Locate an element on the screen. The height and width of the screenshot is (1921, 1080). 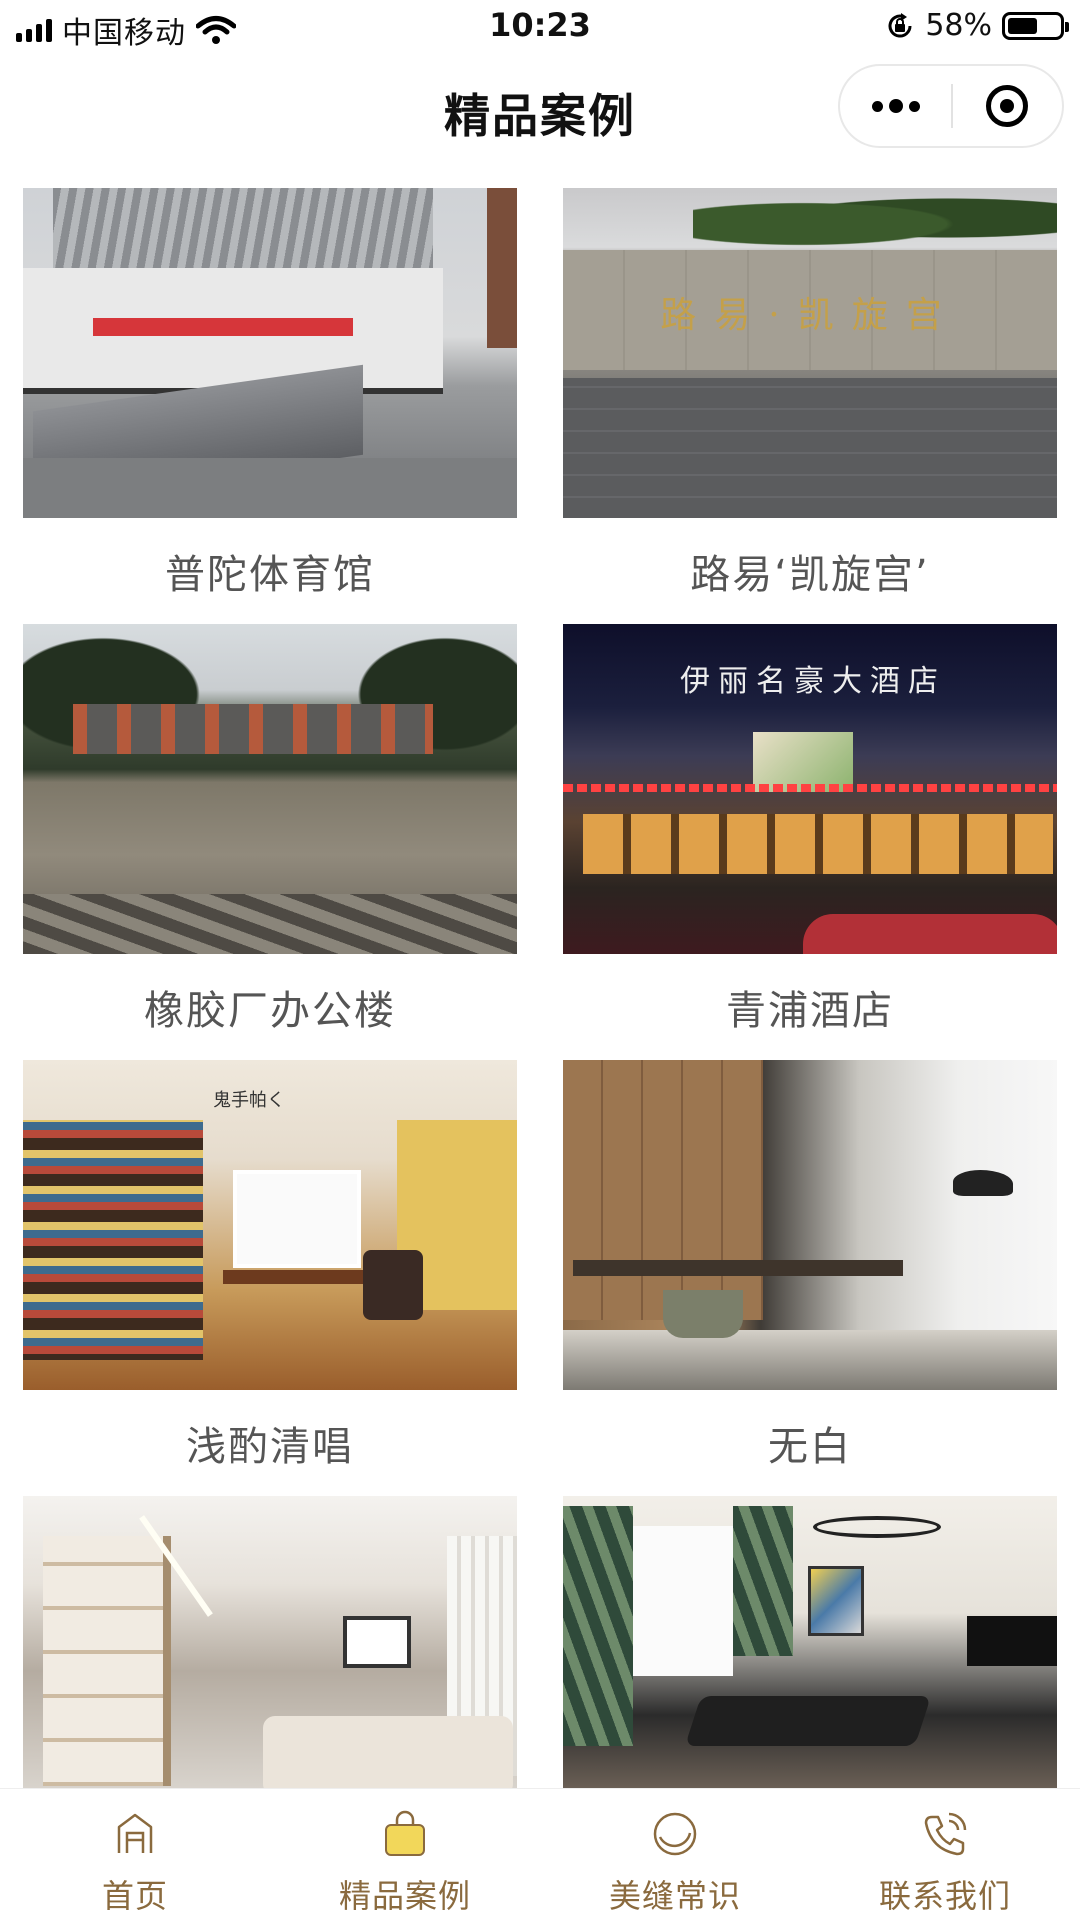
tab-tips: 美缝常识 is located at coordinates (675, 1855).